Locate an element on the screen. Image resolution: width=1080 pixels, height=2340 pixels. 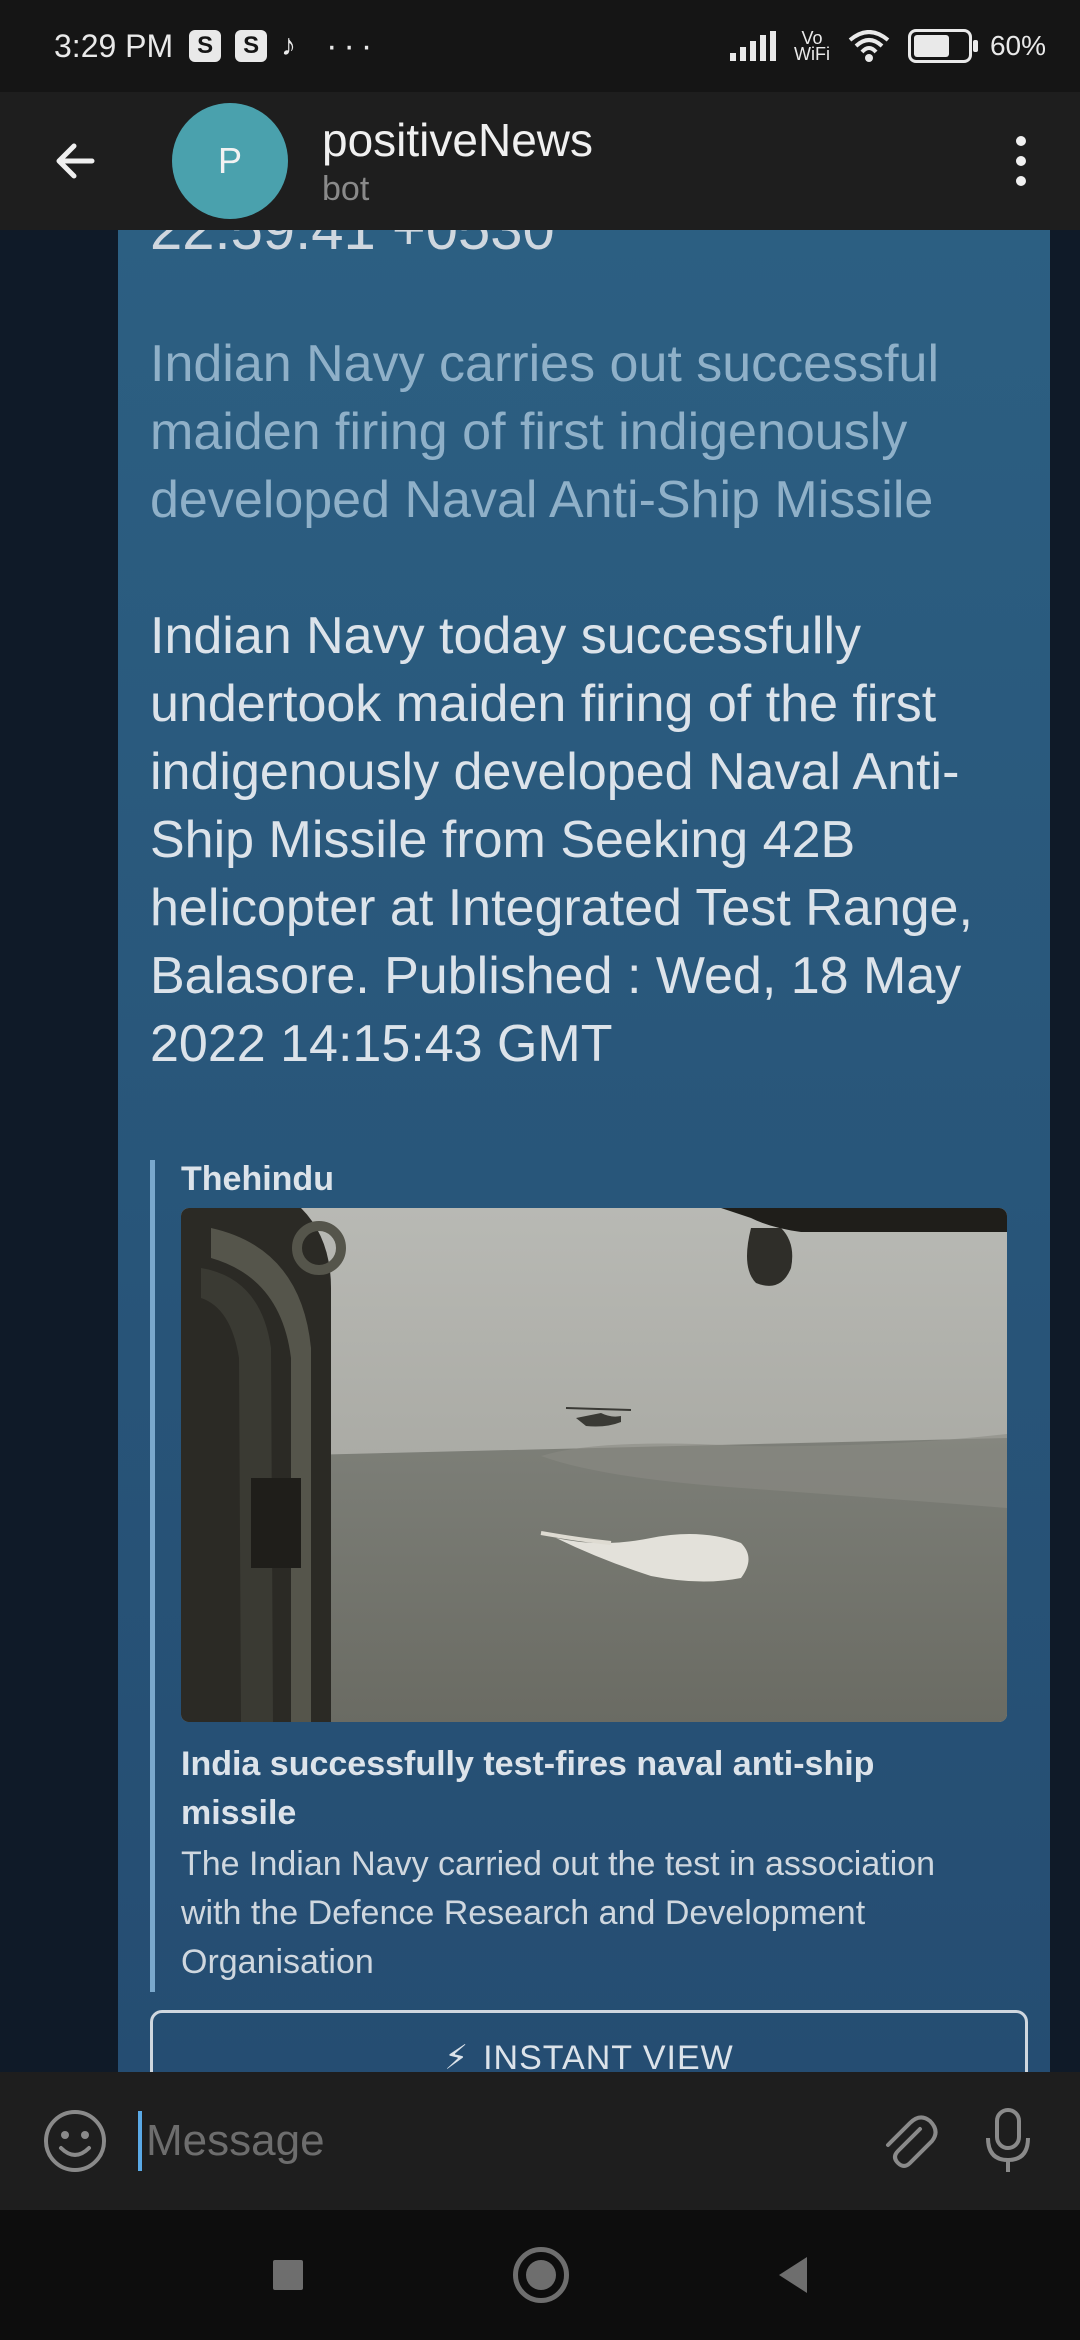
message-cut-timestamp: 22:59:41 +0530 is located at coordinates (352, 246).